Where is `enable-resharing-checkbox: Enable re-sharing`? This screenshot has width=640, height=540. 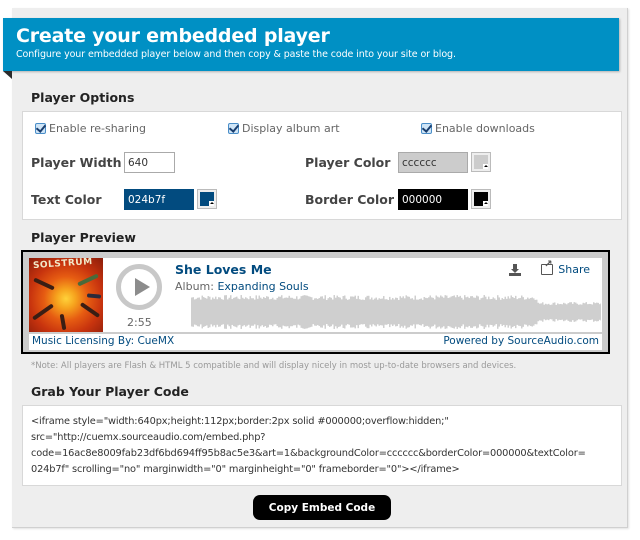
enable-resharing-checkbox: Enable re-sharing is located at coordinates (90, 128).